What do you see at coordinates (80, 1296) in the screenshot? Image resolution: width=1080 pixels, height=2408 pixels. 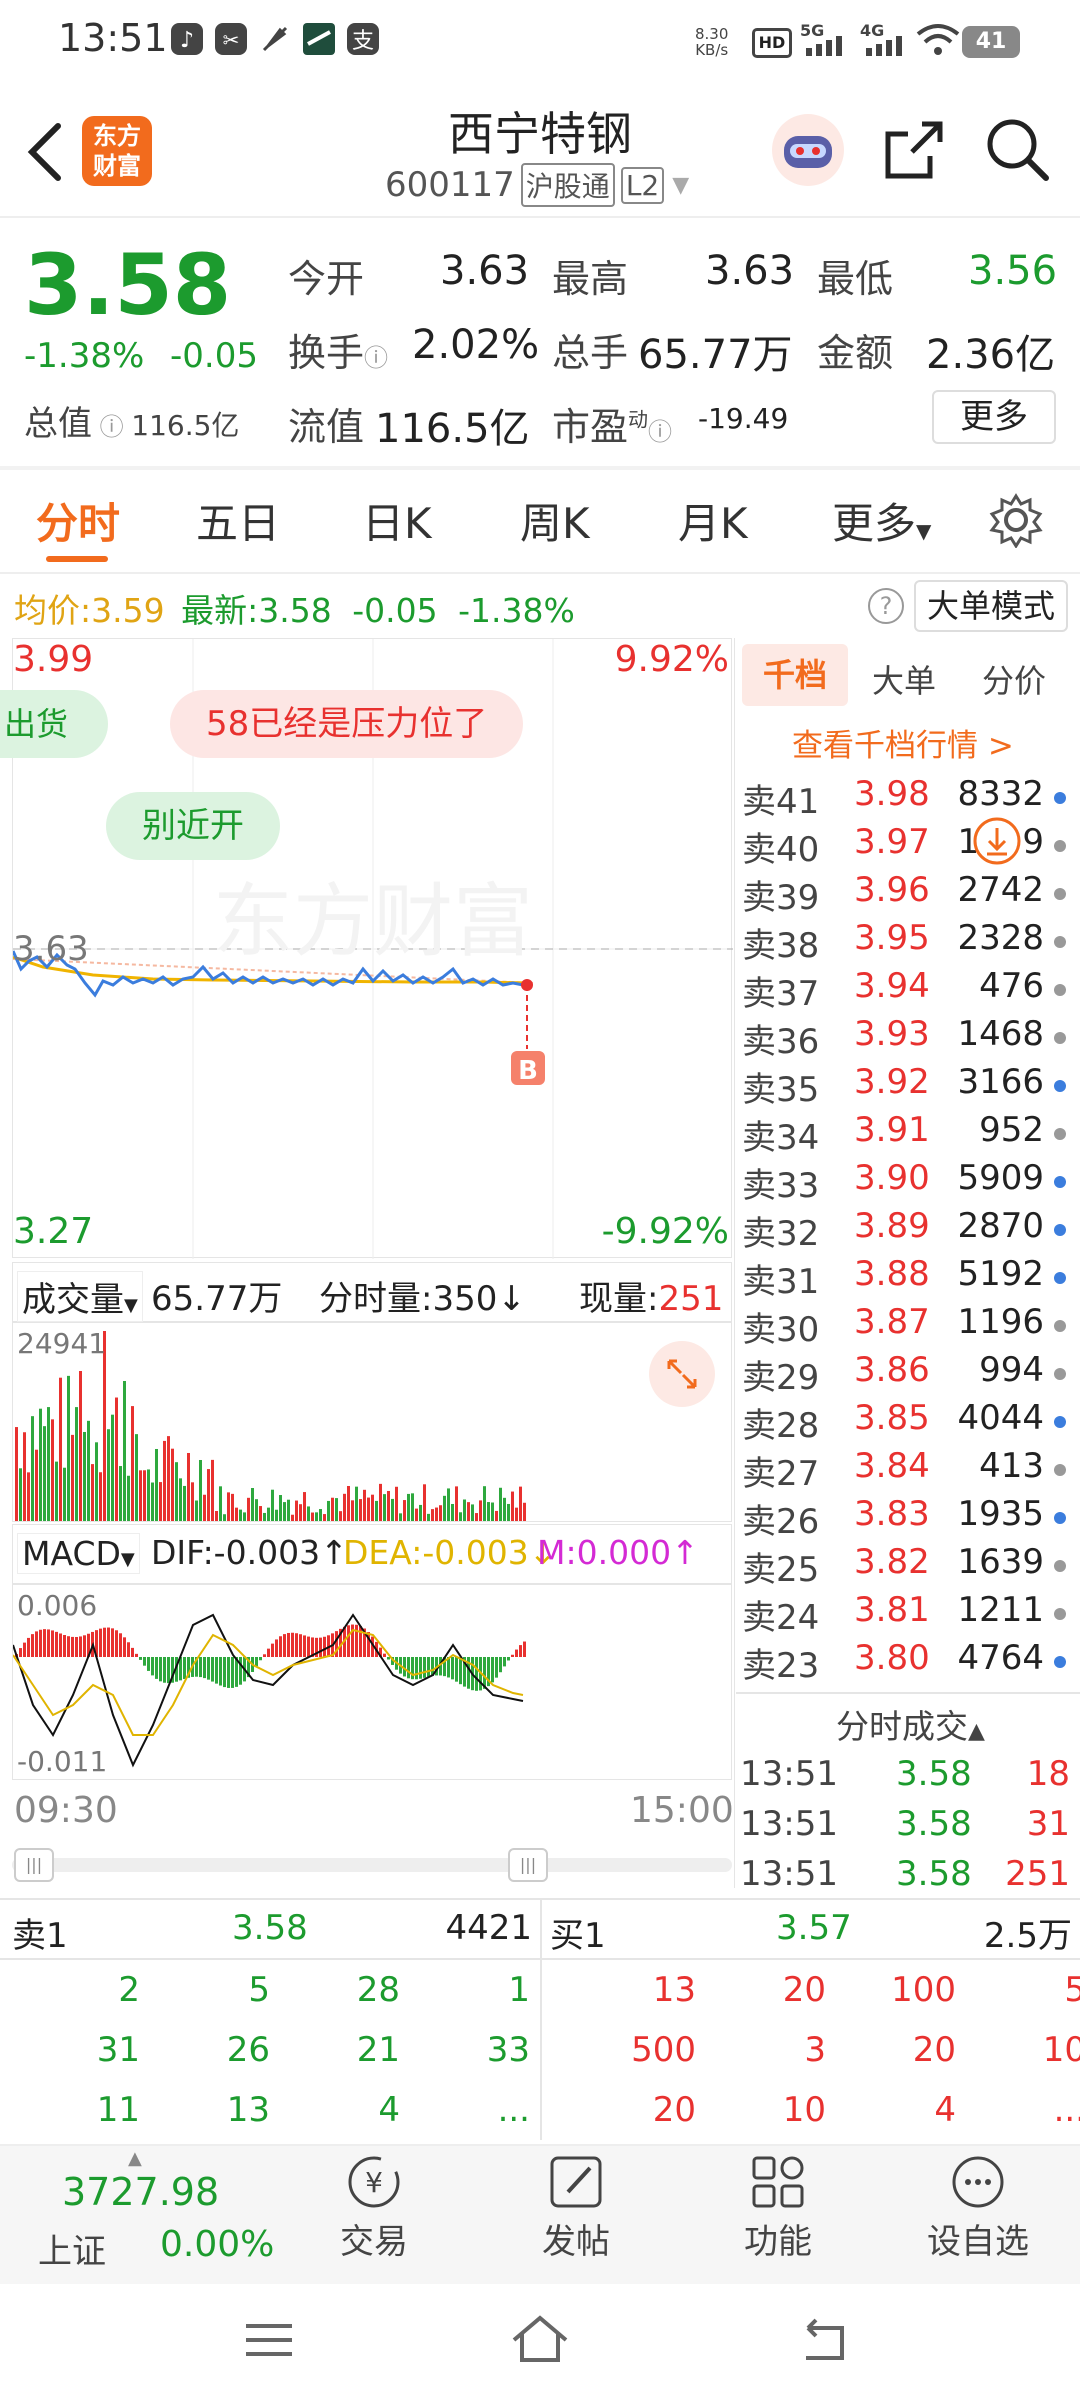 I see `volume-selector: 成交量▼` at bounding box center [80, 1296].